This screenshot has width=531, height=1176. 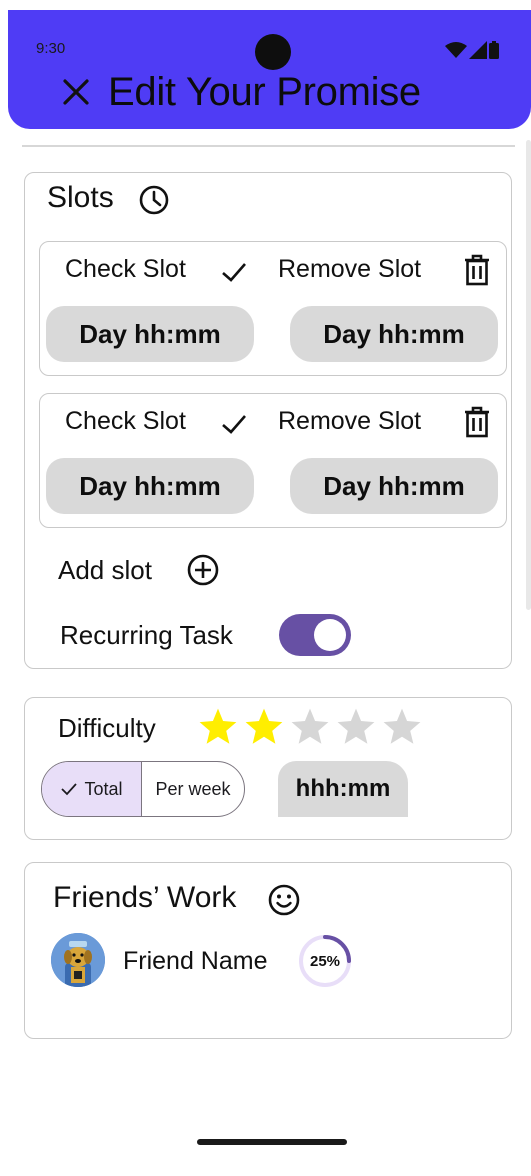 What do you see at coordinates (272, 1142) in the screenshot?
I see `home-indicator` at bounding box center [272, 1142].